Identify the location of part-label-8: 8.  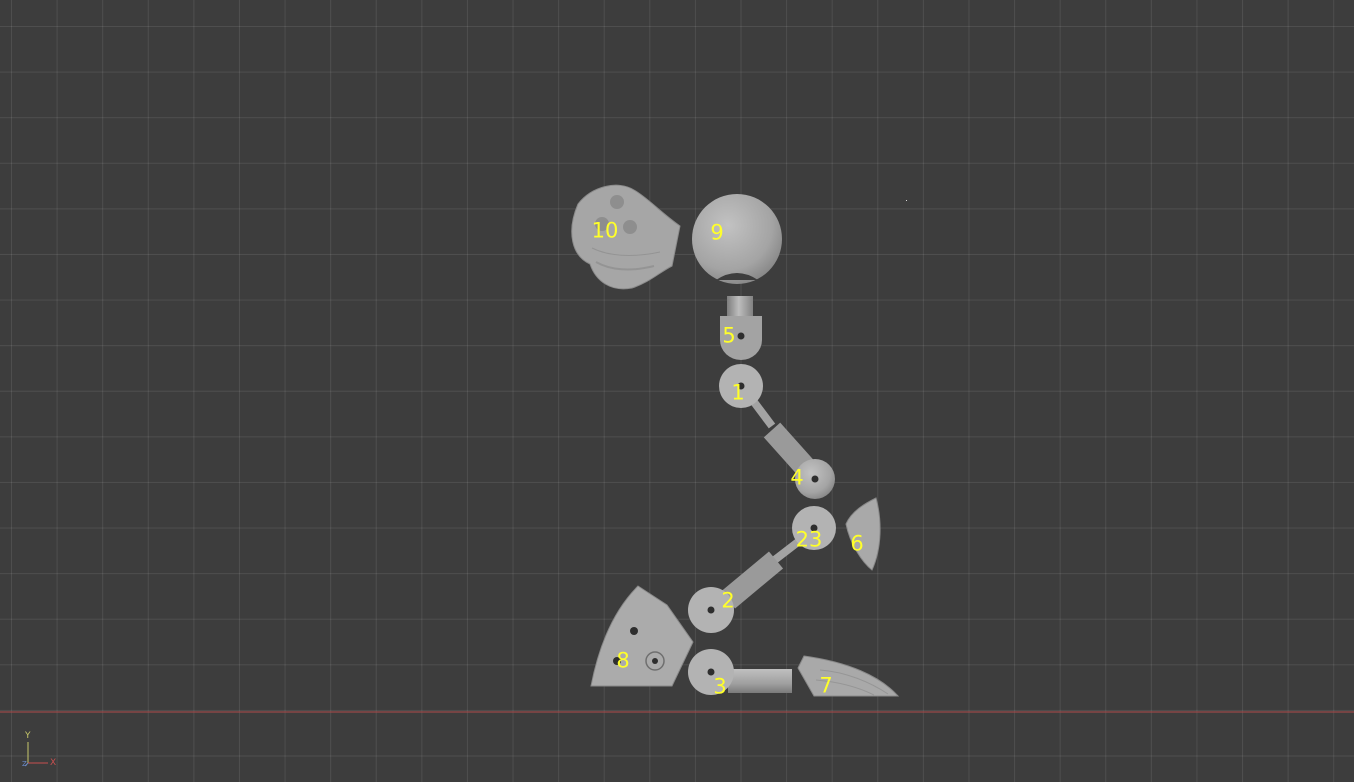
(623, 660).